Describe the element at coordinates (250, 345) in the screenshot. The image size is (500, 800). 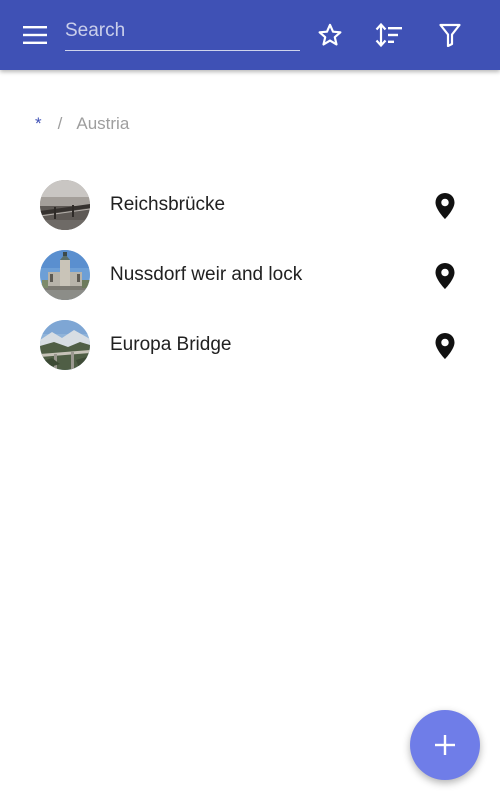
I see `list-item: Europa Bridge` at that location.